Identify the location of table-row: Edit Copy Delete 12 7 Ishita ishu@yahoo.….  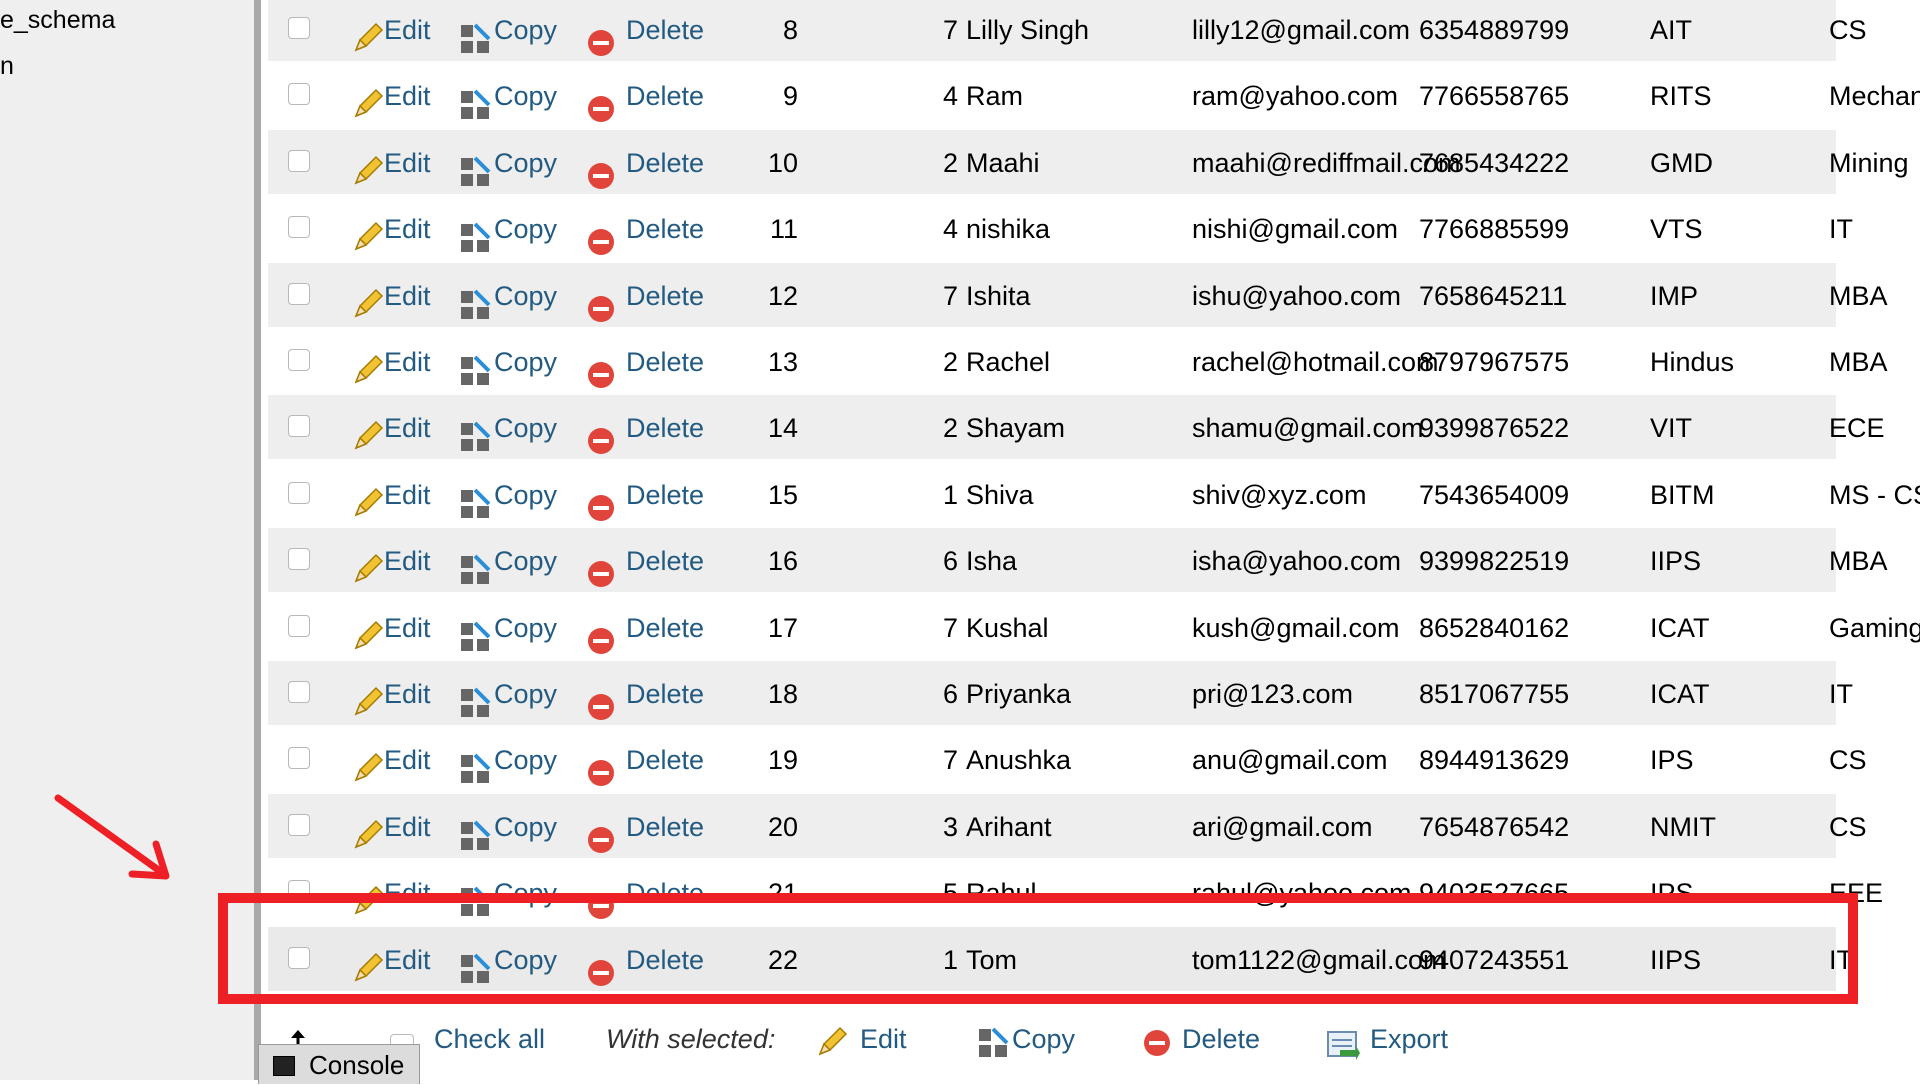
(1078, 295).